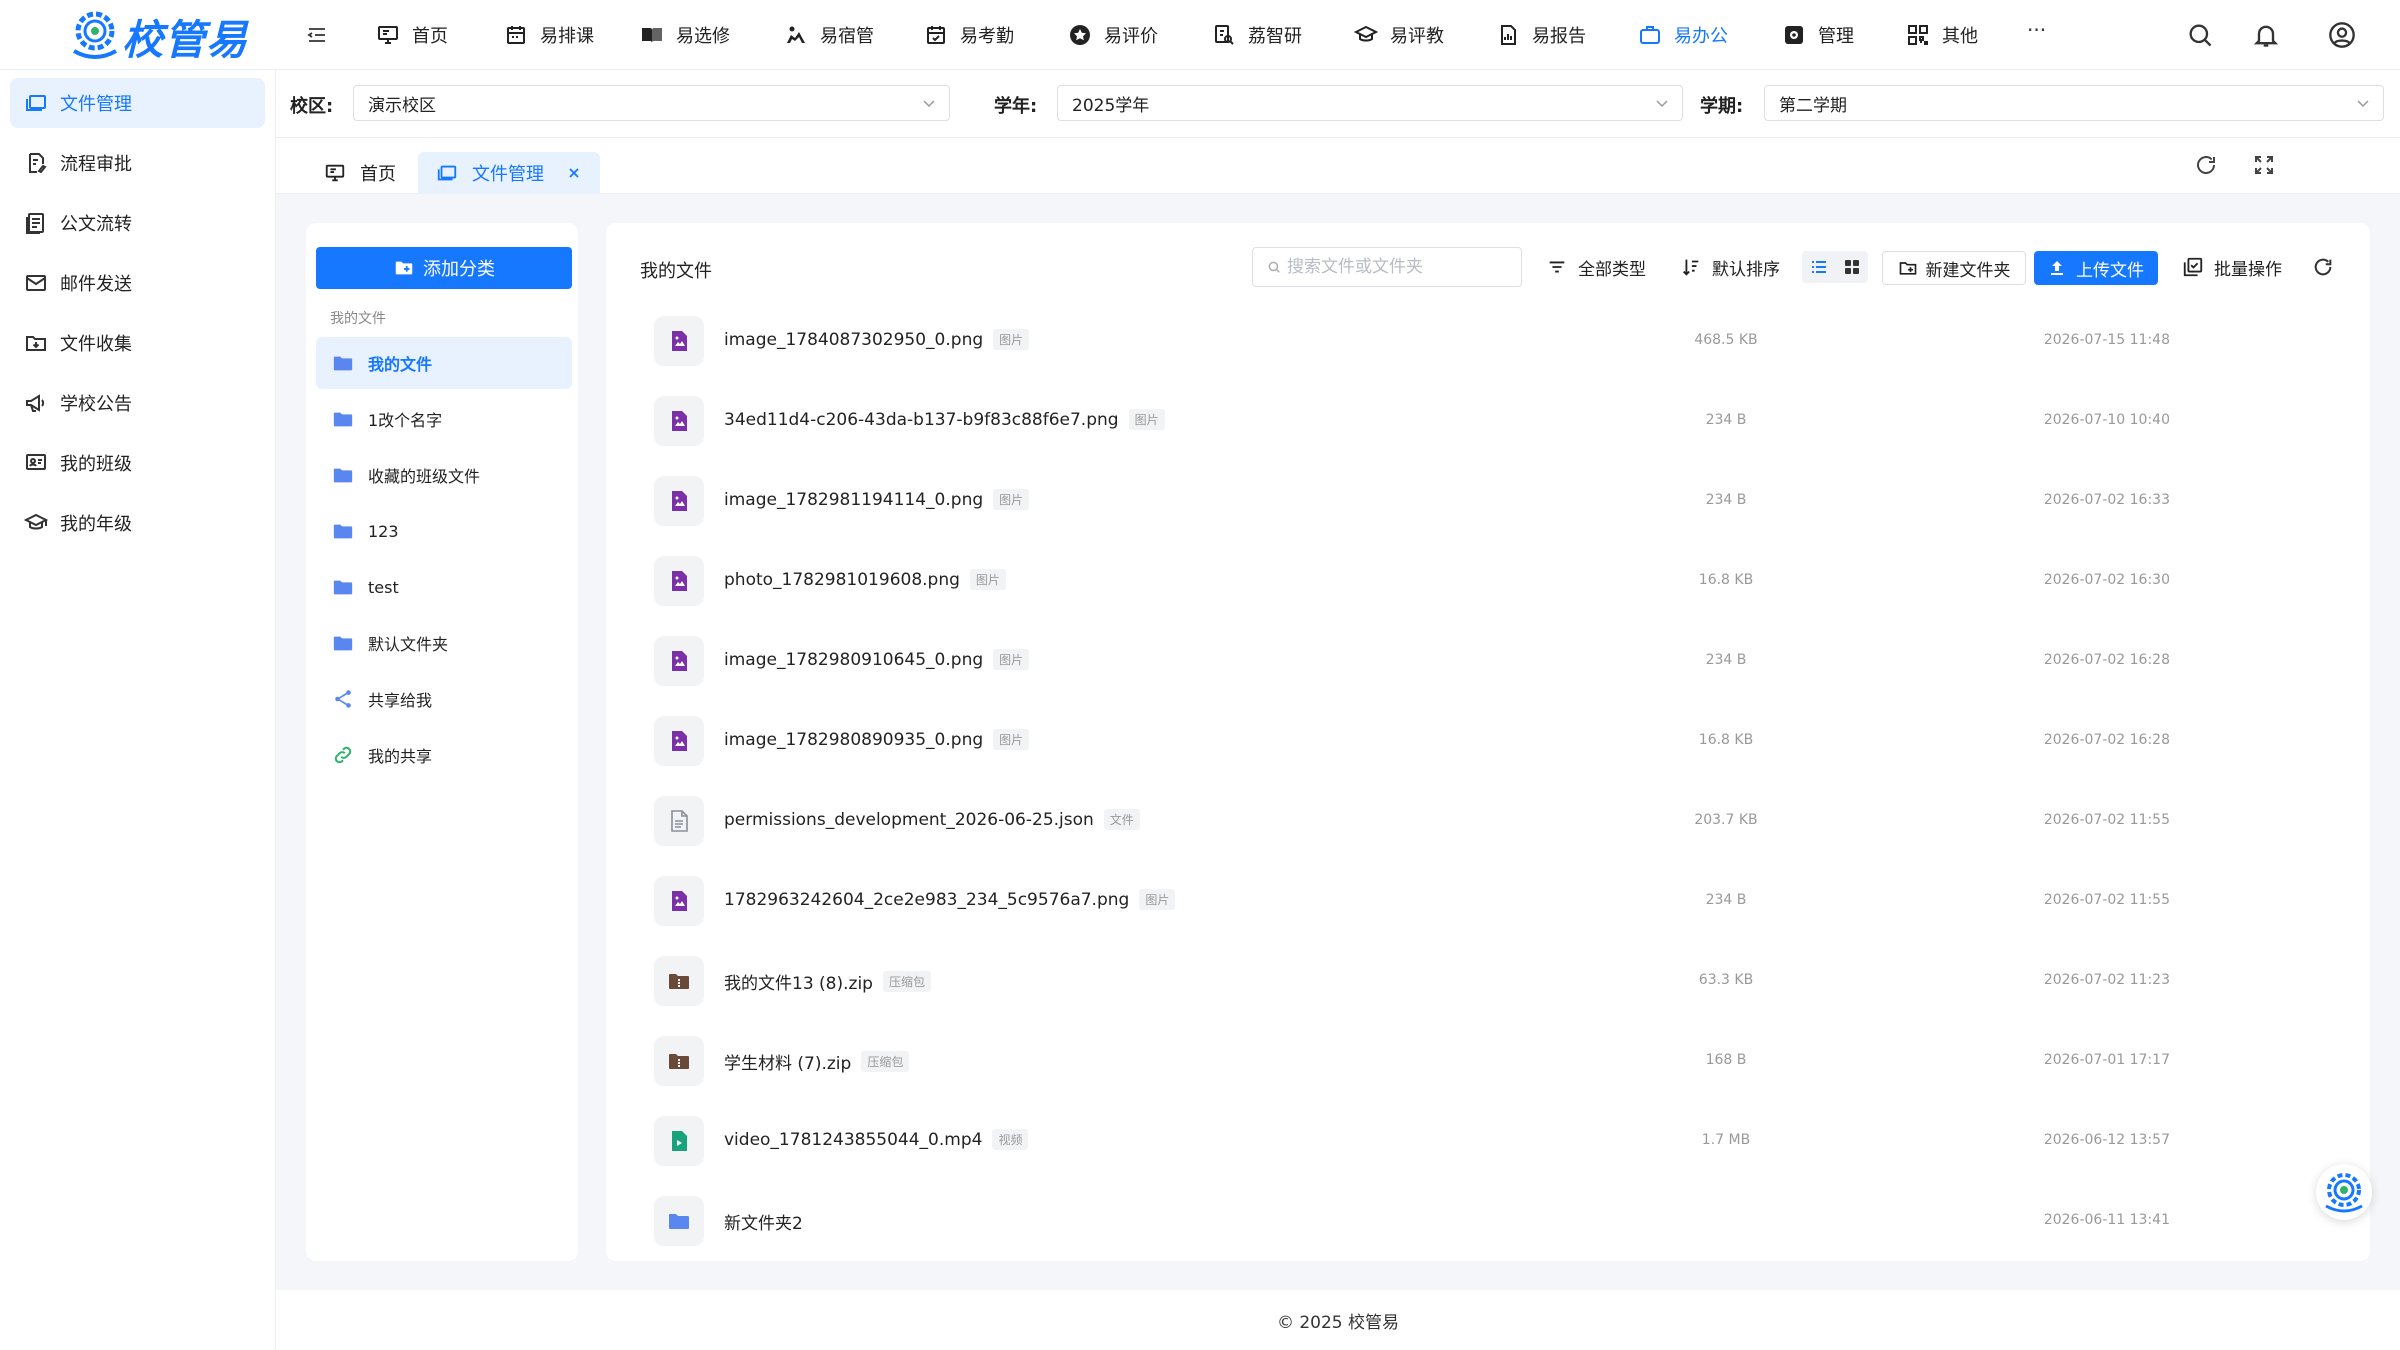 The image size is (2400, 1350). I want to click on logo-gear-icon, so click(95, 36).